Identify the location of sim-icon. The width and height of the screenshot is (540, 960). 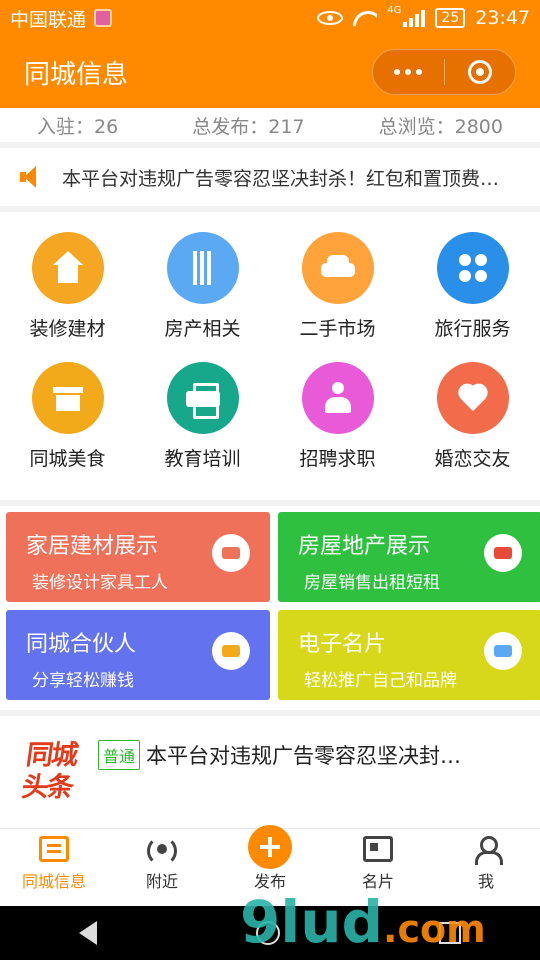
(103, 18).